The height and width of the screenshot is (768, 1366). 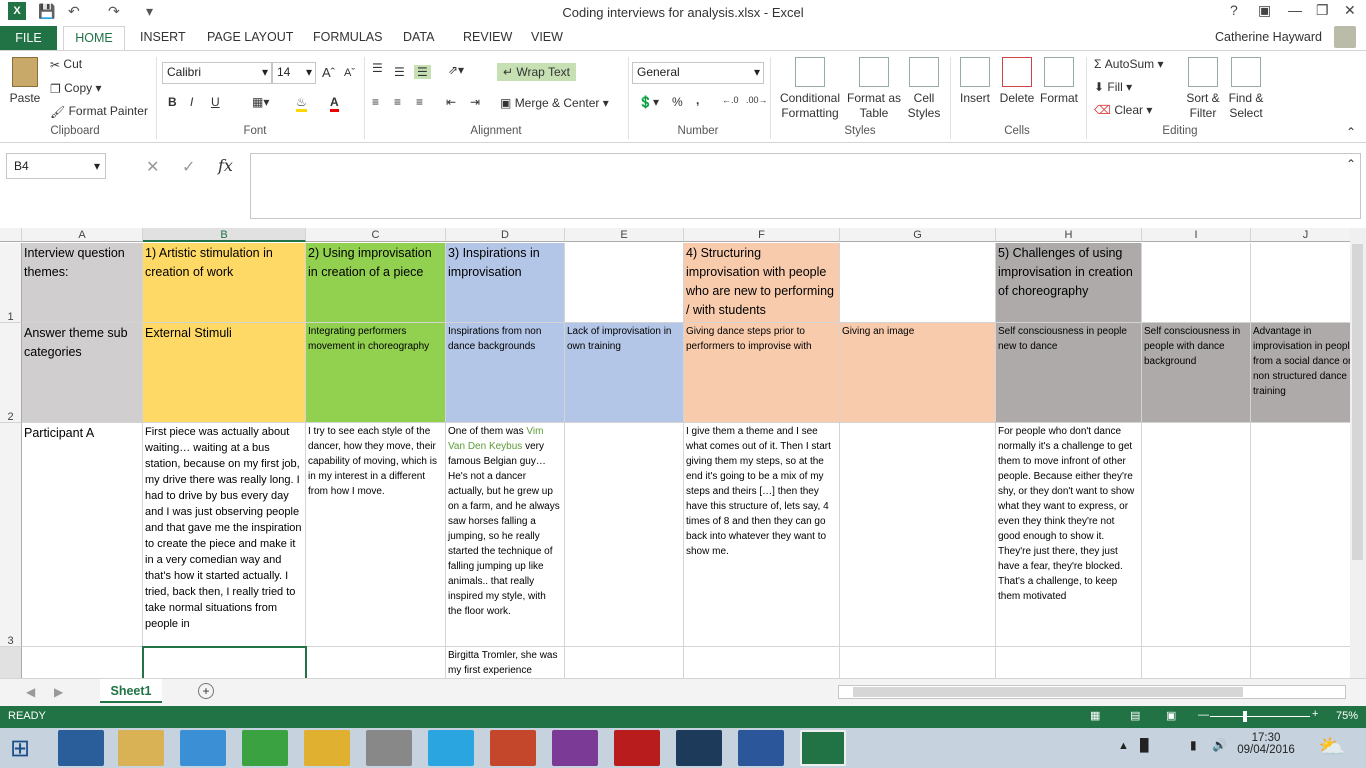 I want to click on cell-b2: External Stimuli, so click(x=224, y=373).